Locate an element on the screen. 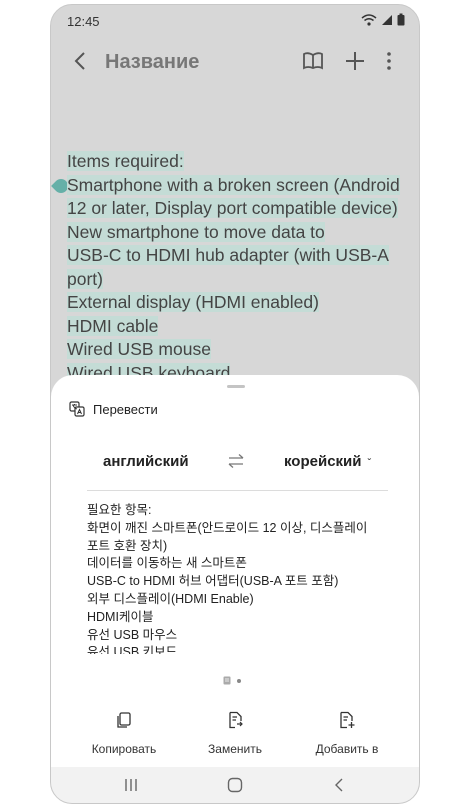 This screenshot has height=810, width=470. home-icon is located at coordinates (235, 785).